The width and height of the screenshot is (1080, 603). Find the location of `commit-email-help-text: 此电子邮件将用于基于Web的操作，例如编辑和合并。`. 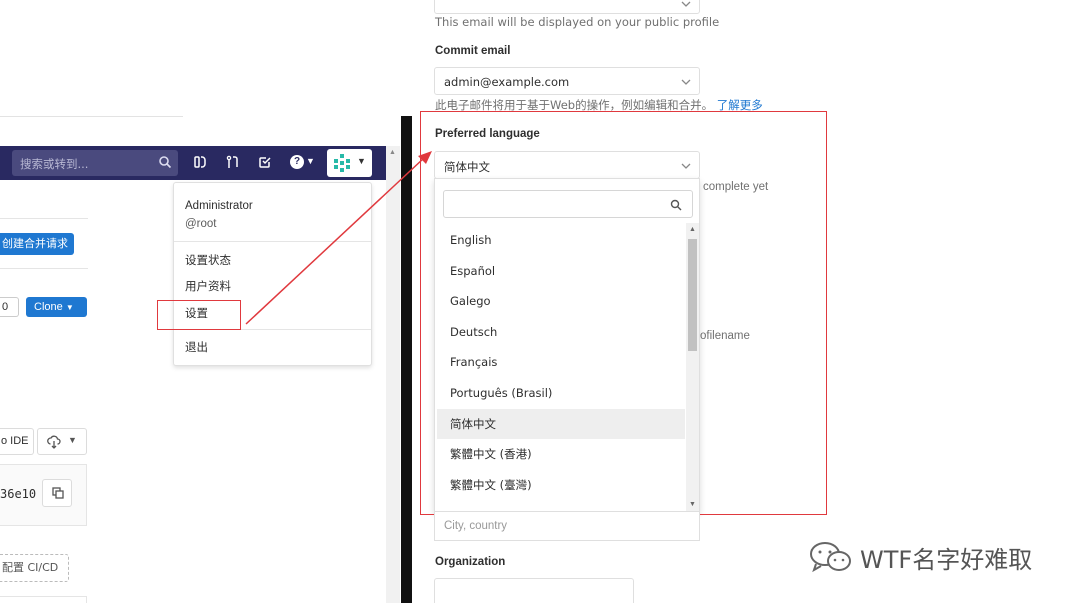

commit-email-help-text: 此电子邮件将用于基于Web的操作，例如编辑和合并。 is located at coordinates (574, 105).